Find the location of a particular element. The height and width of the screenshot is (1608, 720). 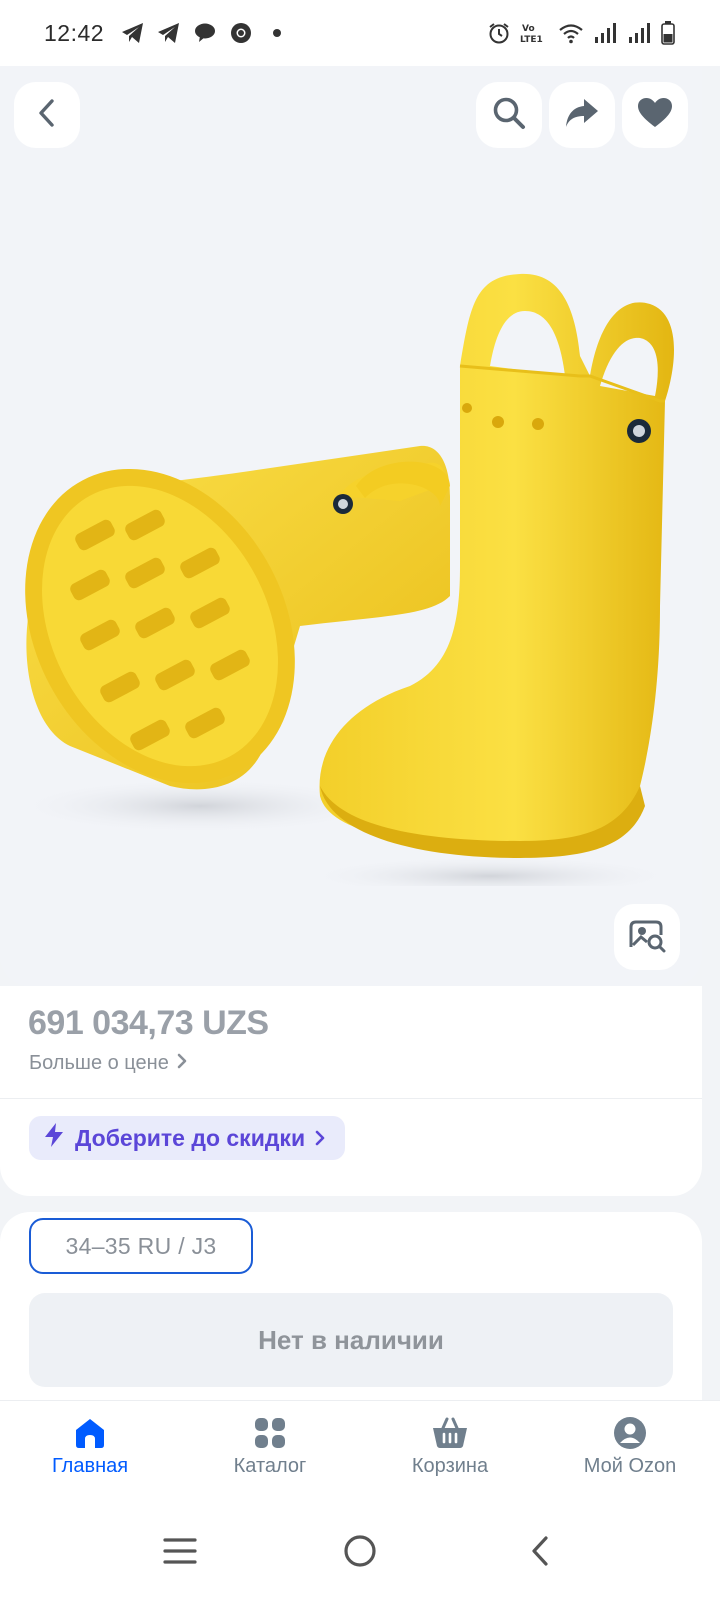

promo-label: Доберите до скидки is located at coordinates (190, 1137).